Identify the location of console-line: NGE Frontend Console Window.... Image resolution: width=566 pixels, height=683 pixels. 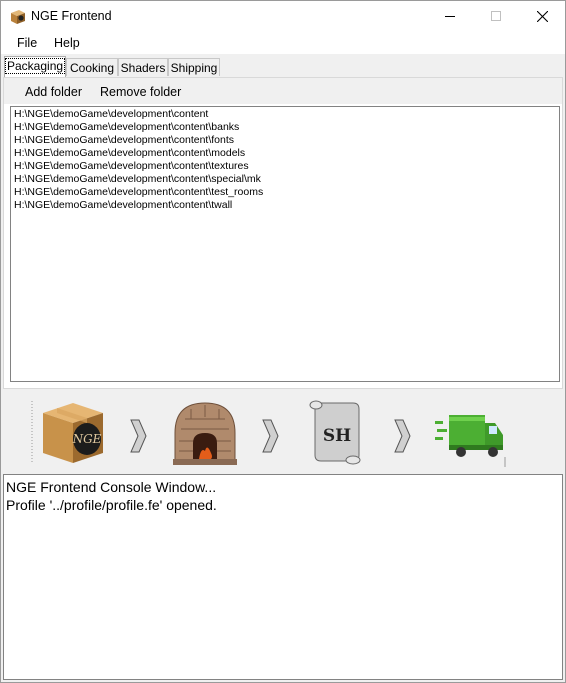
(111, 487).